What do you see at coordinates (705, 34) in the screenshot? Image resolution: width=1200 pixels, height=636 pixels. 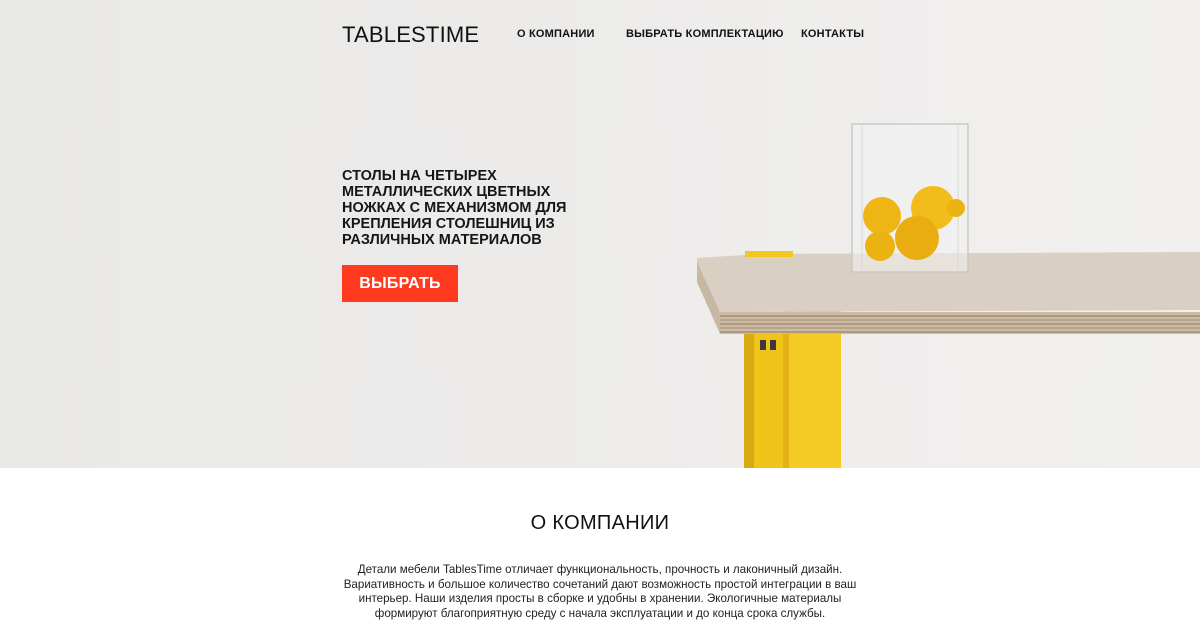 I see `nav-item-configure: ВЫБРАТЬ КОМПЛЕКТАЦИЮ` at bounding box center [705, 34].